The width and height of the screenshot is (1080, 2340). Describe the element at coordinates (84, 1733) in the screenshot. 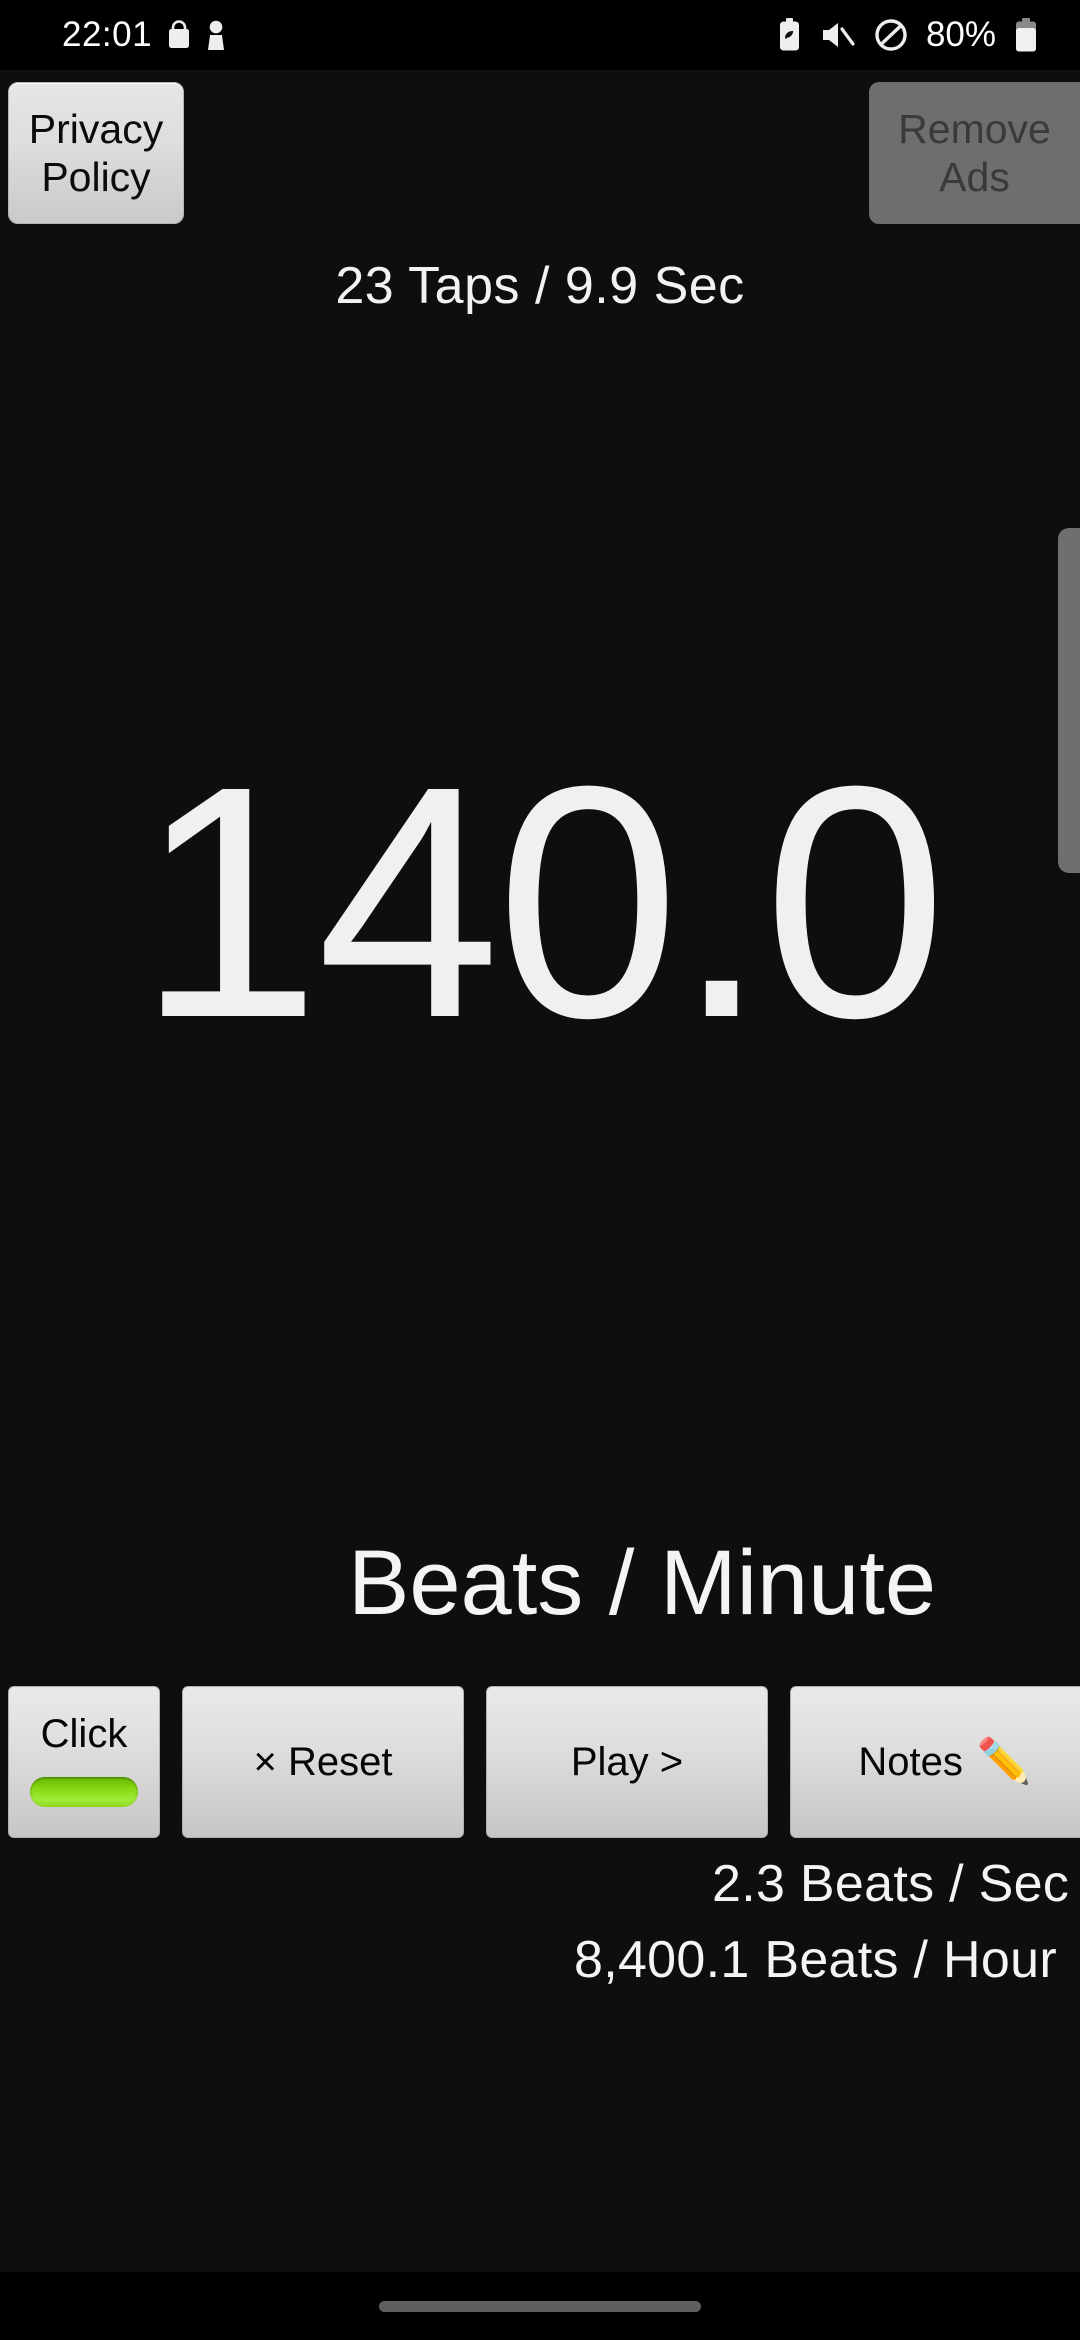

I see `click-button-label: Click` at that location.